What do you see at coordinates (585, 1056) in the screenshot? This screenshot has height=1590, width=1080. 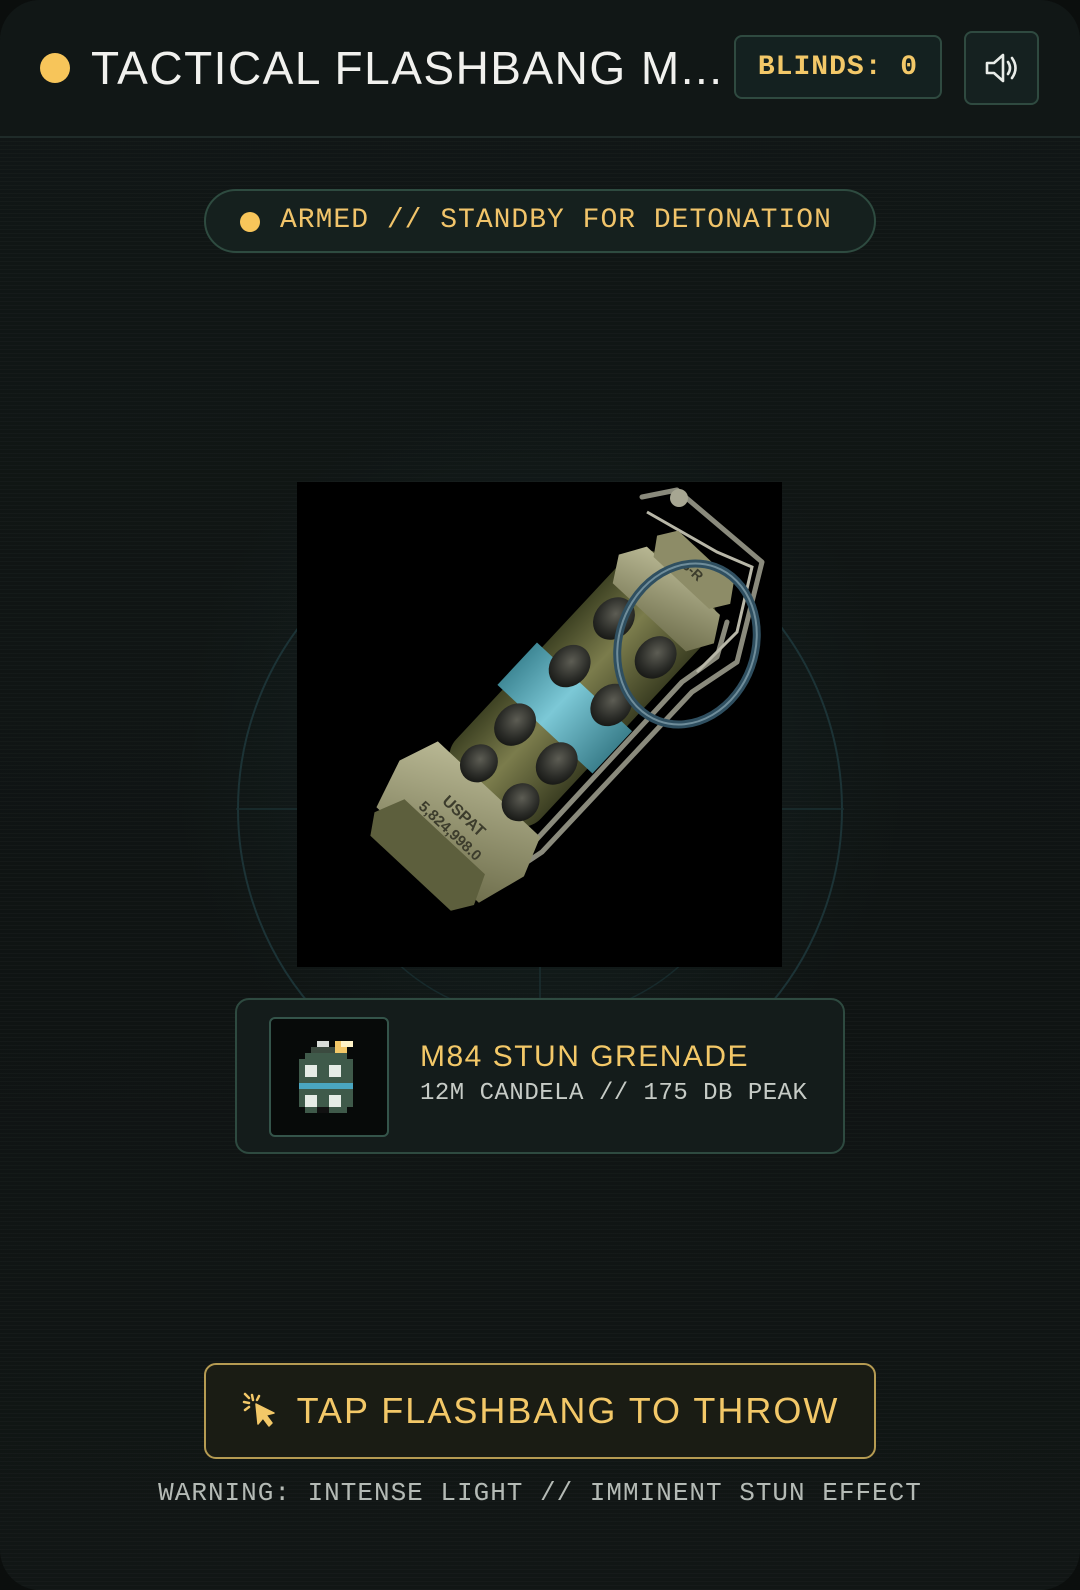 I see `item-name: M84 STUN GRENADE` at bounding box center [585, 1056].